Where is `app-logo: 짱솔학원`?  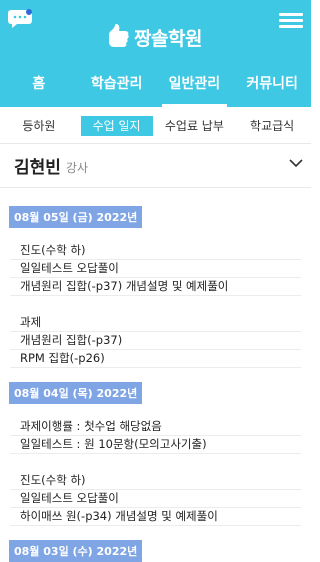 app-logo: 짱솔학원 is located at coordinates (155, 37).